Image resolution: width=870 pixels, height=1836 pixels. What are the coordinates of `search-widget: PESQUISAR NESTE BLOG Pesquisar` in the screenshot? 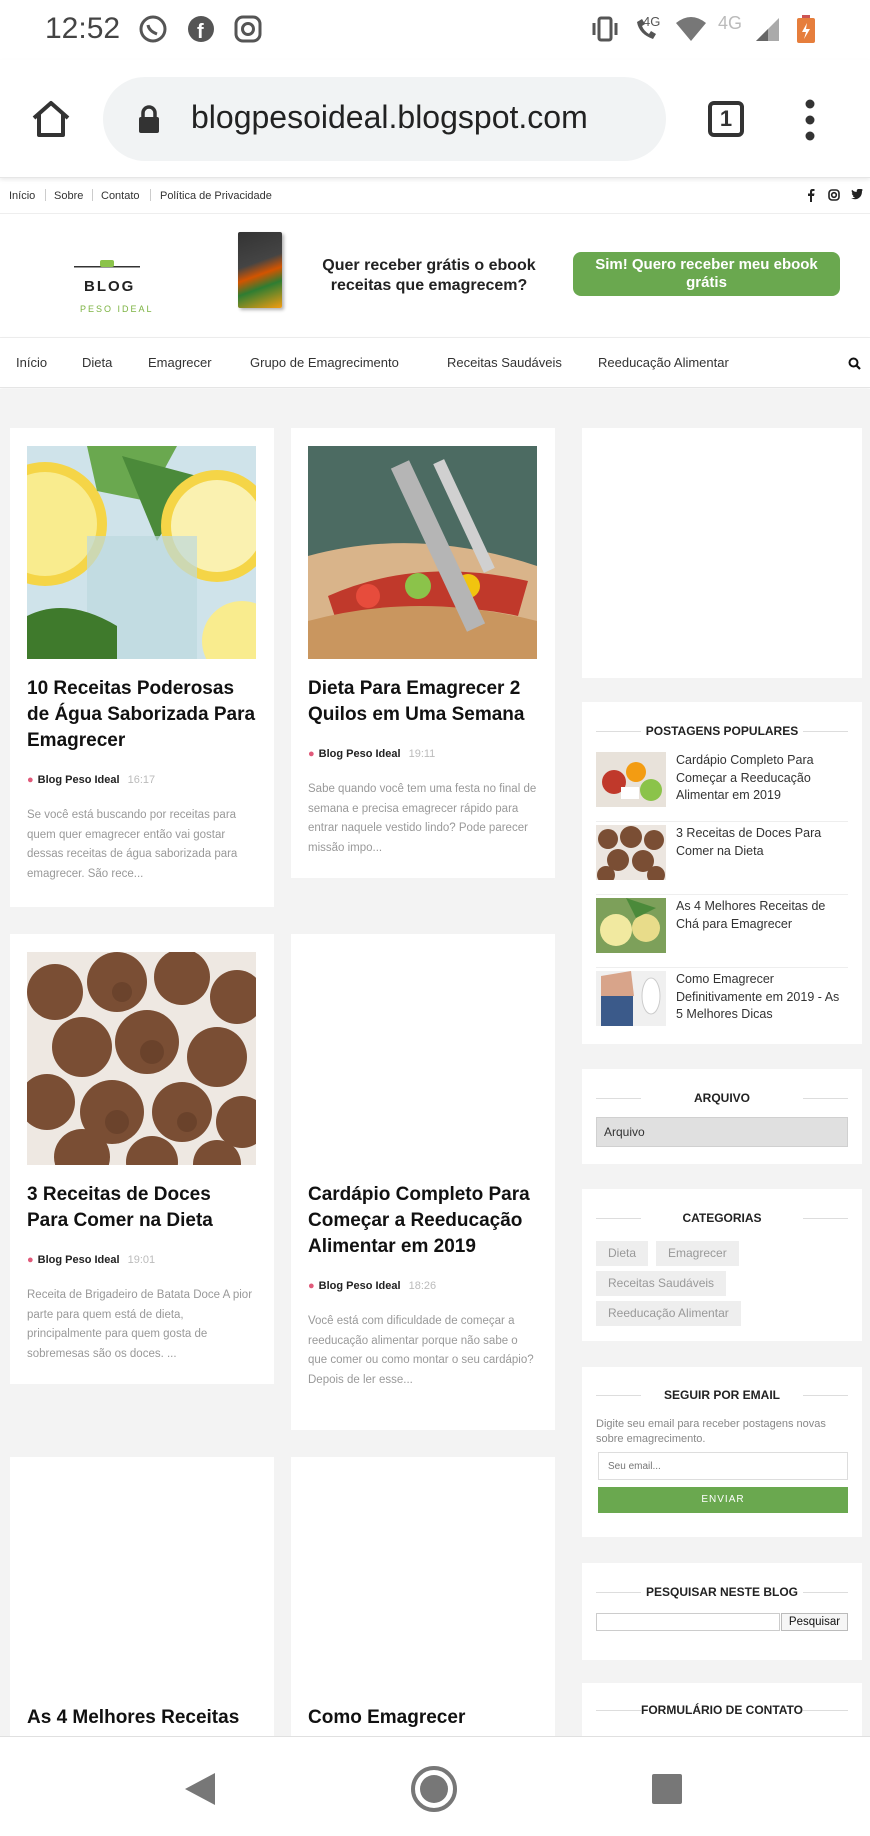 It's located at (722, 1611).